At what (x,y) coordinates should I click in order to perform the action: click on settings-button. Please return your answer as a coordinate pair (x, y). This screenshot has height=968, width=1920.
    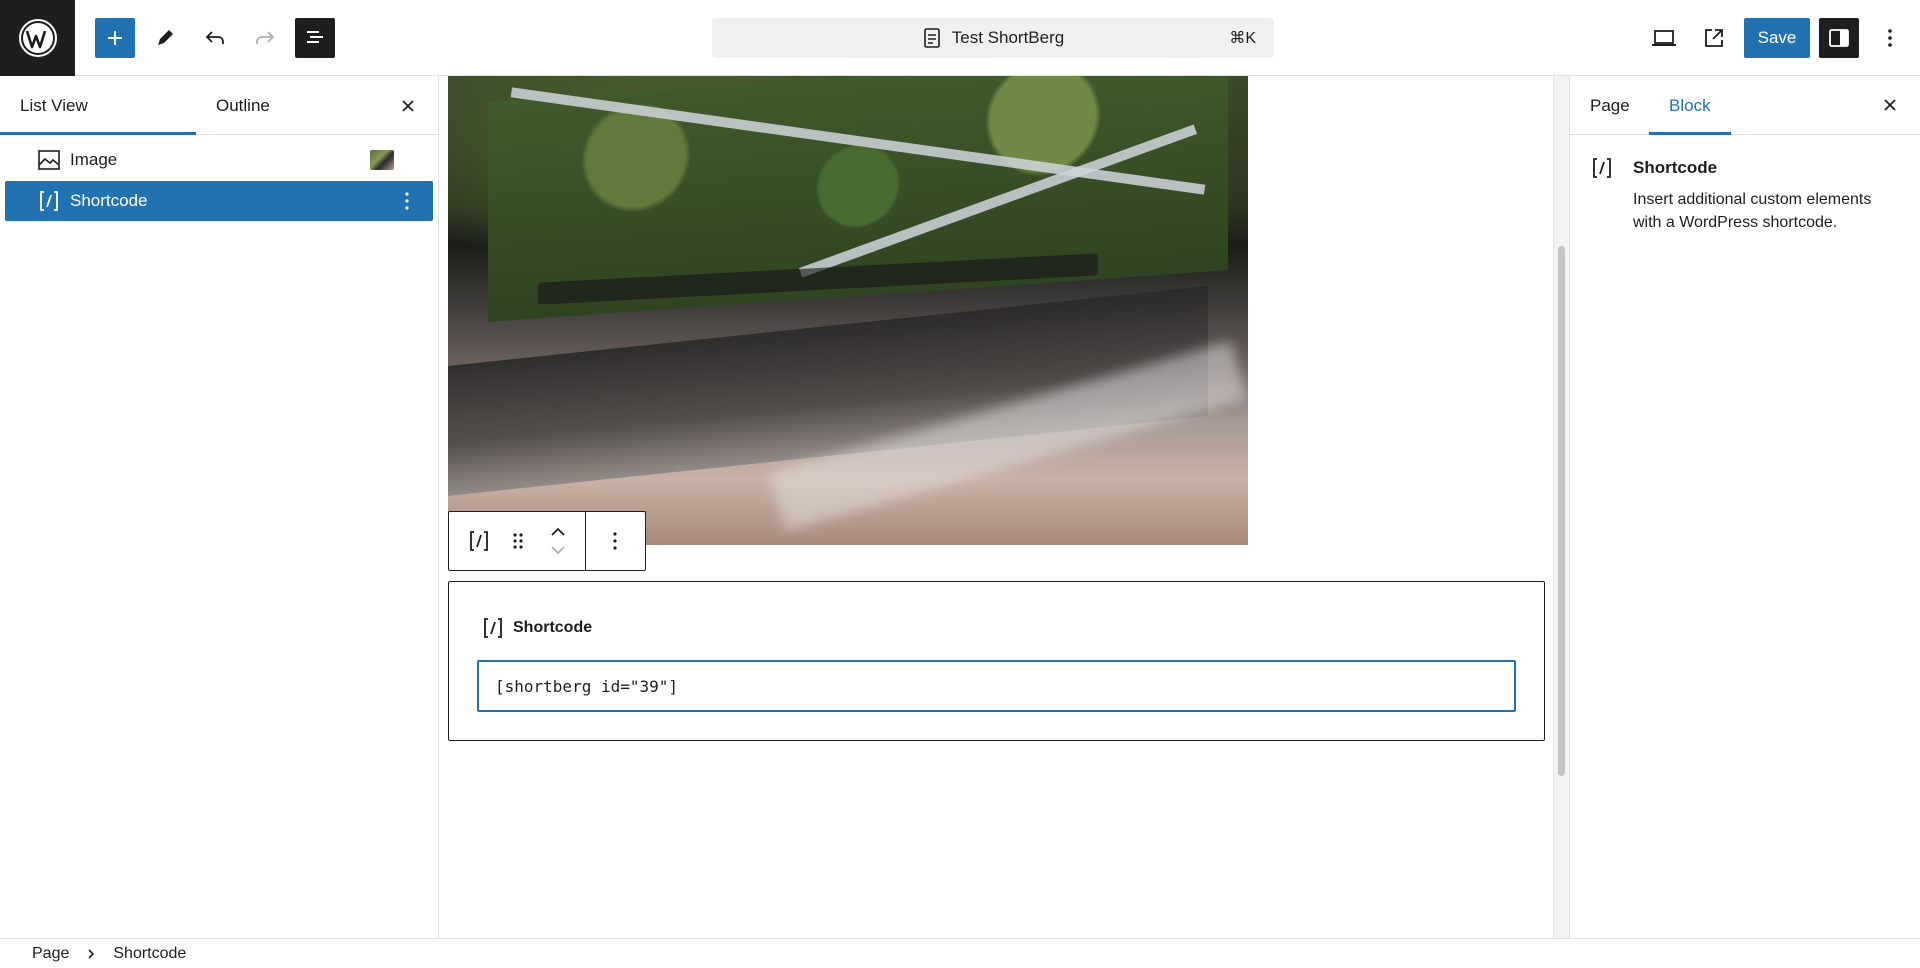
    Looking at the image, I should click on (1839, 38).